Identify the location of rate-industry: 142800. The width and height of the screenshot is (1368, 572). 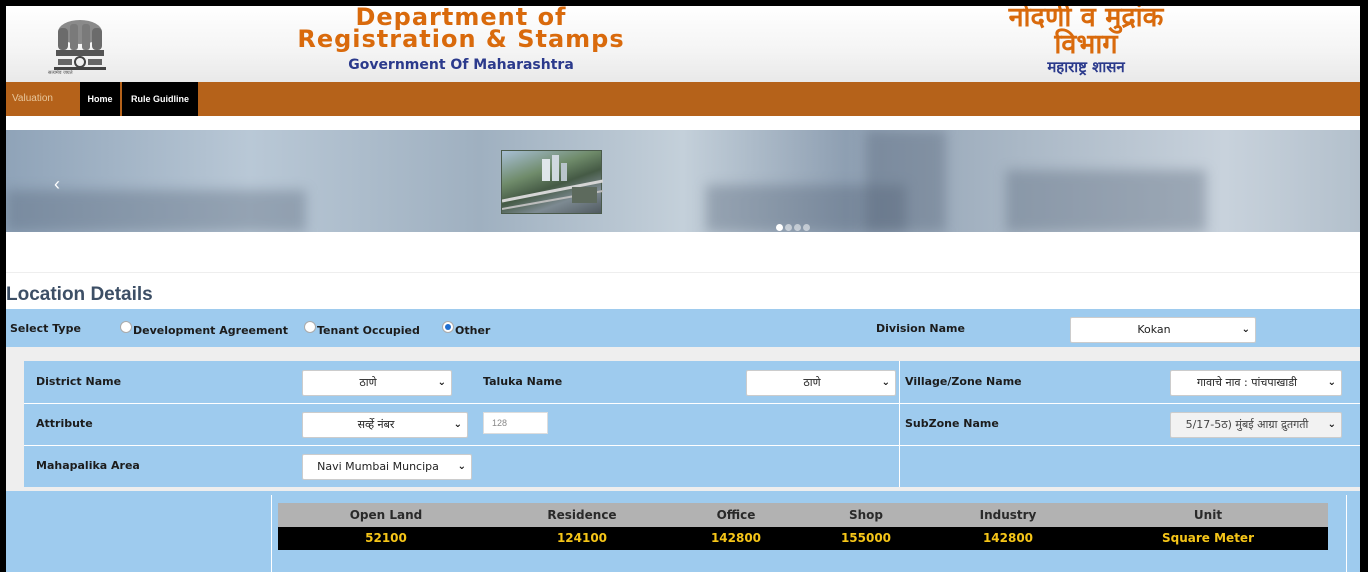
(1008, 538).